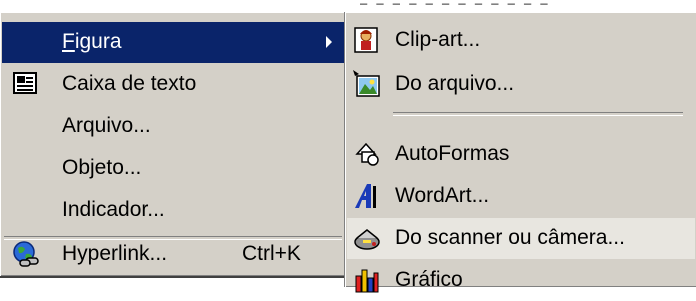 The height and width of the screenshot is (301, 696). What do you see at coordinates (26, 254) in the screenshot?
I see `hyperlink-globe-icon` at bounding box center [26, 254].